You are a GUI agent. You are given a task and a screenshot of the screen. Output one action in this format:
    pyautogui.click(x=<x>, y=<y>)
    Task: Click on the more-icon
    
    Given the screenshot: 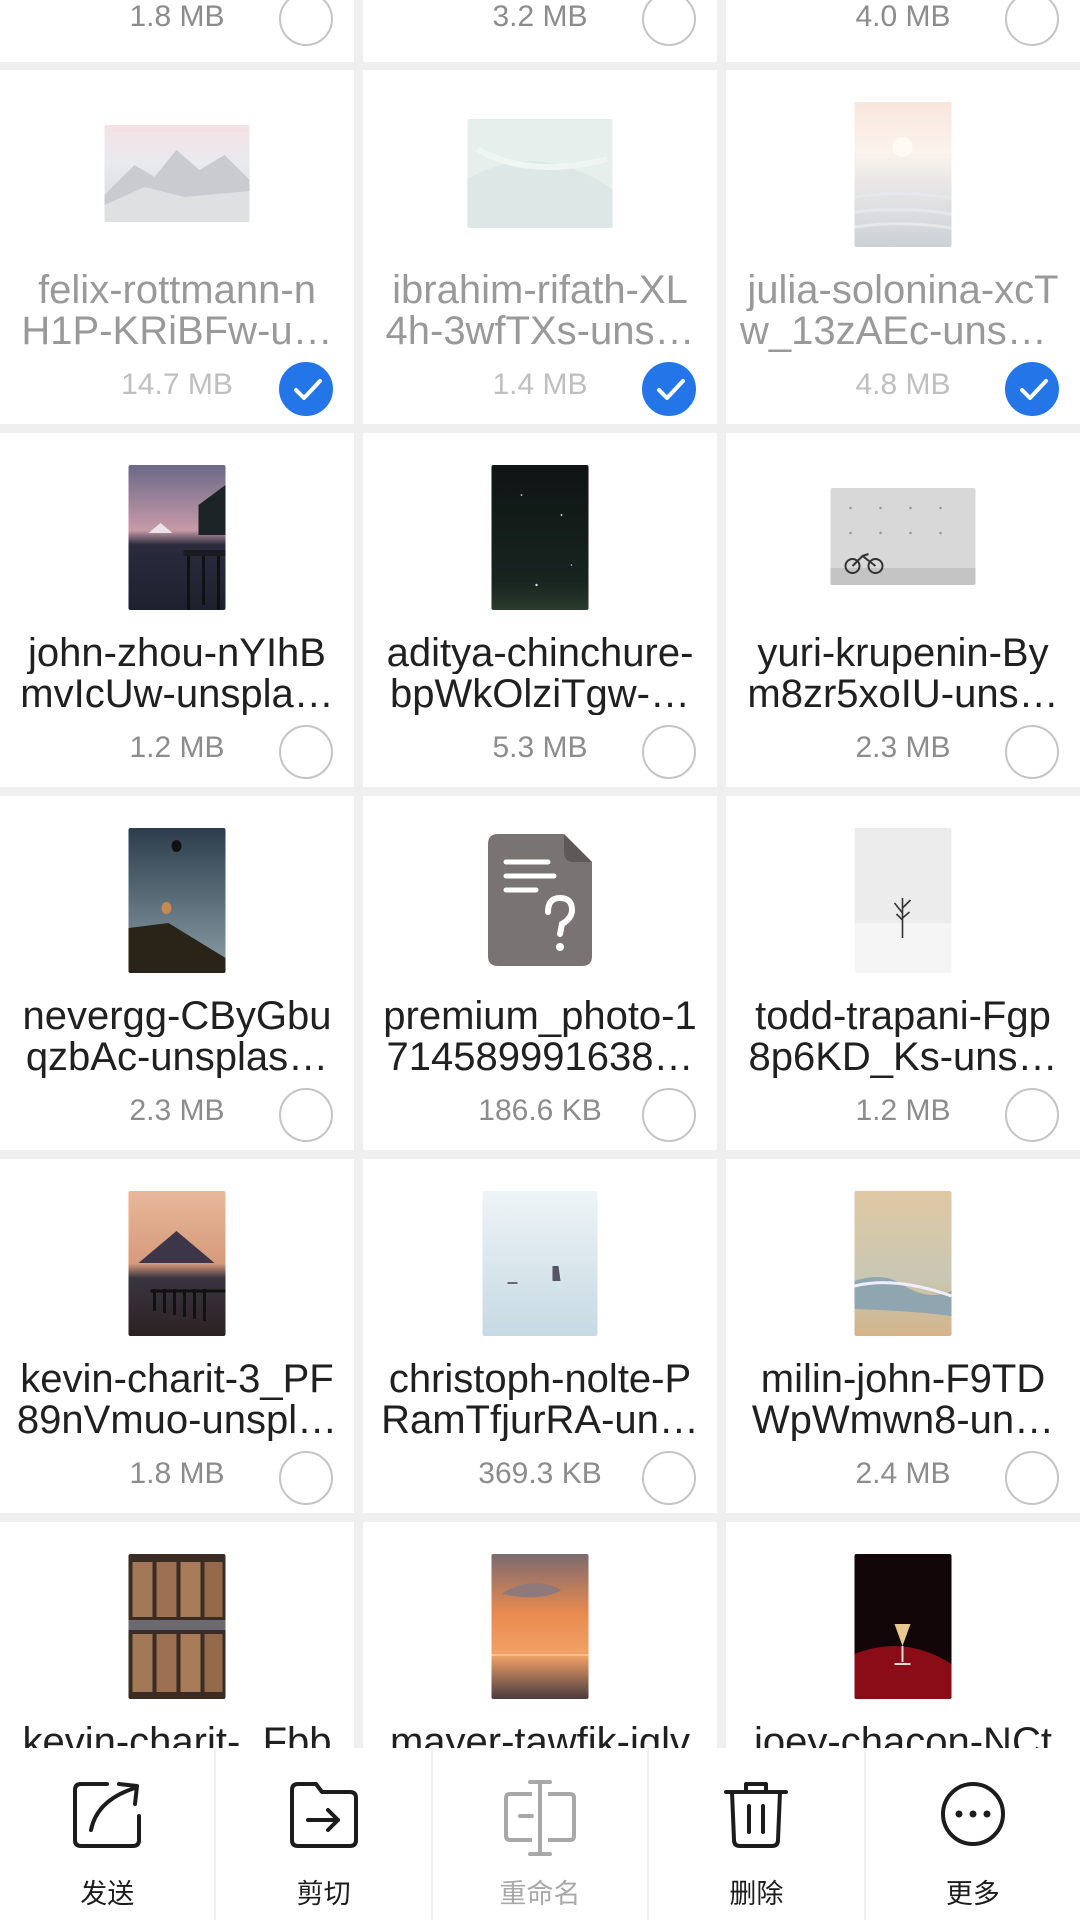 What is the action you would take?
    pyautogui.click(x=972, y=1814)
    